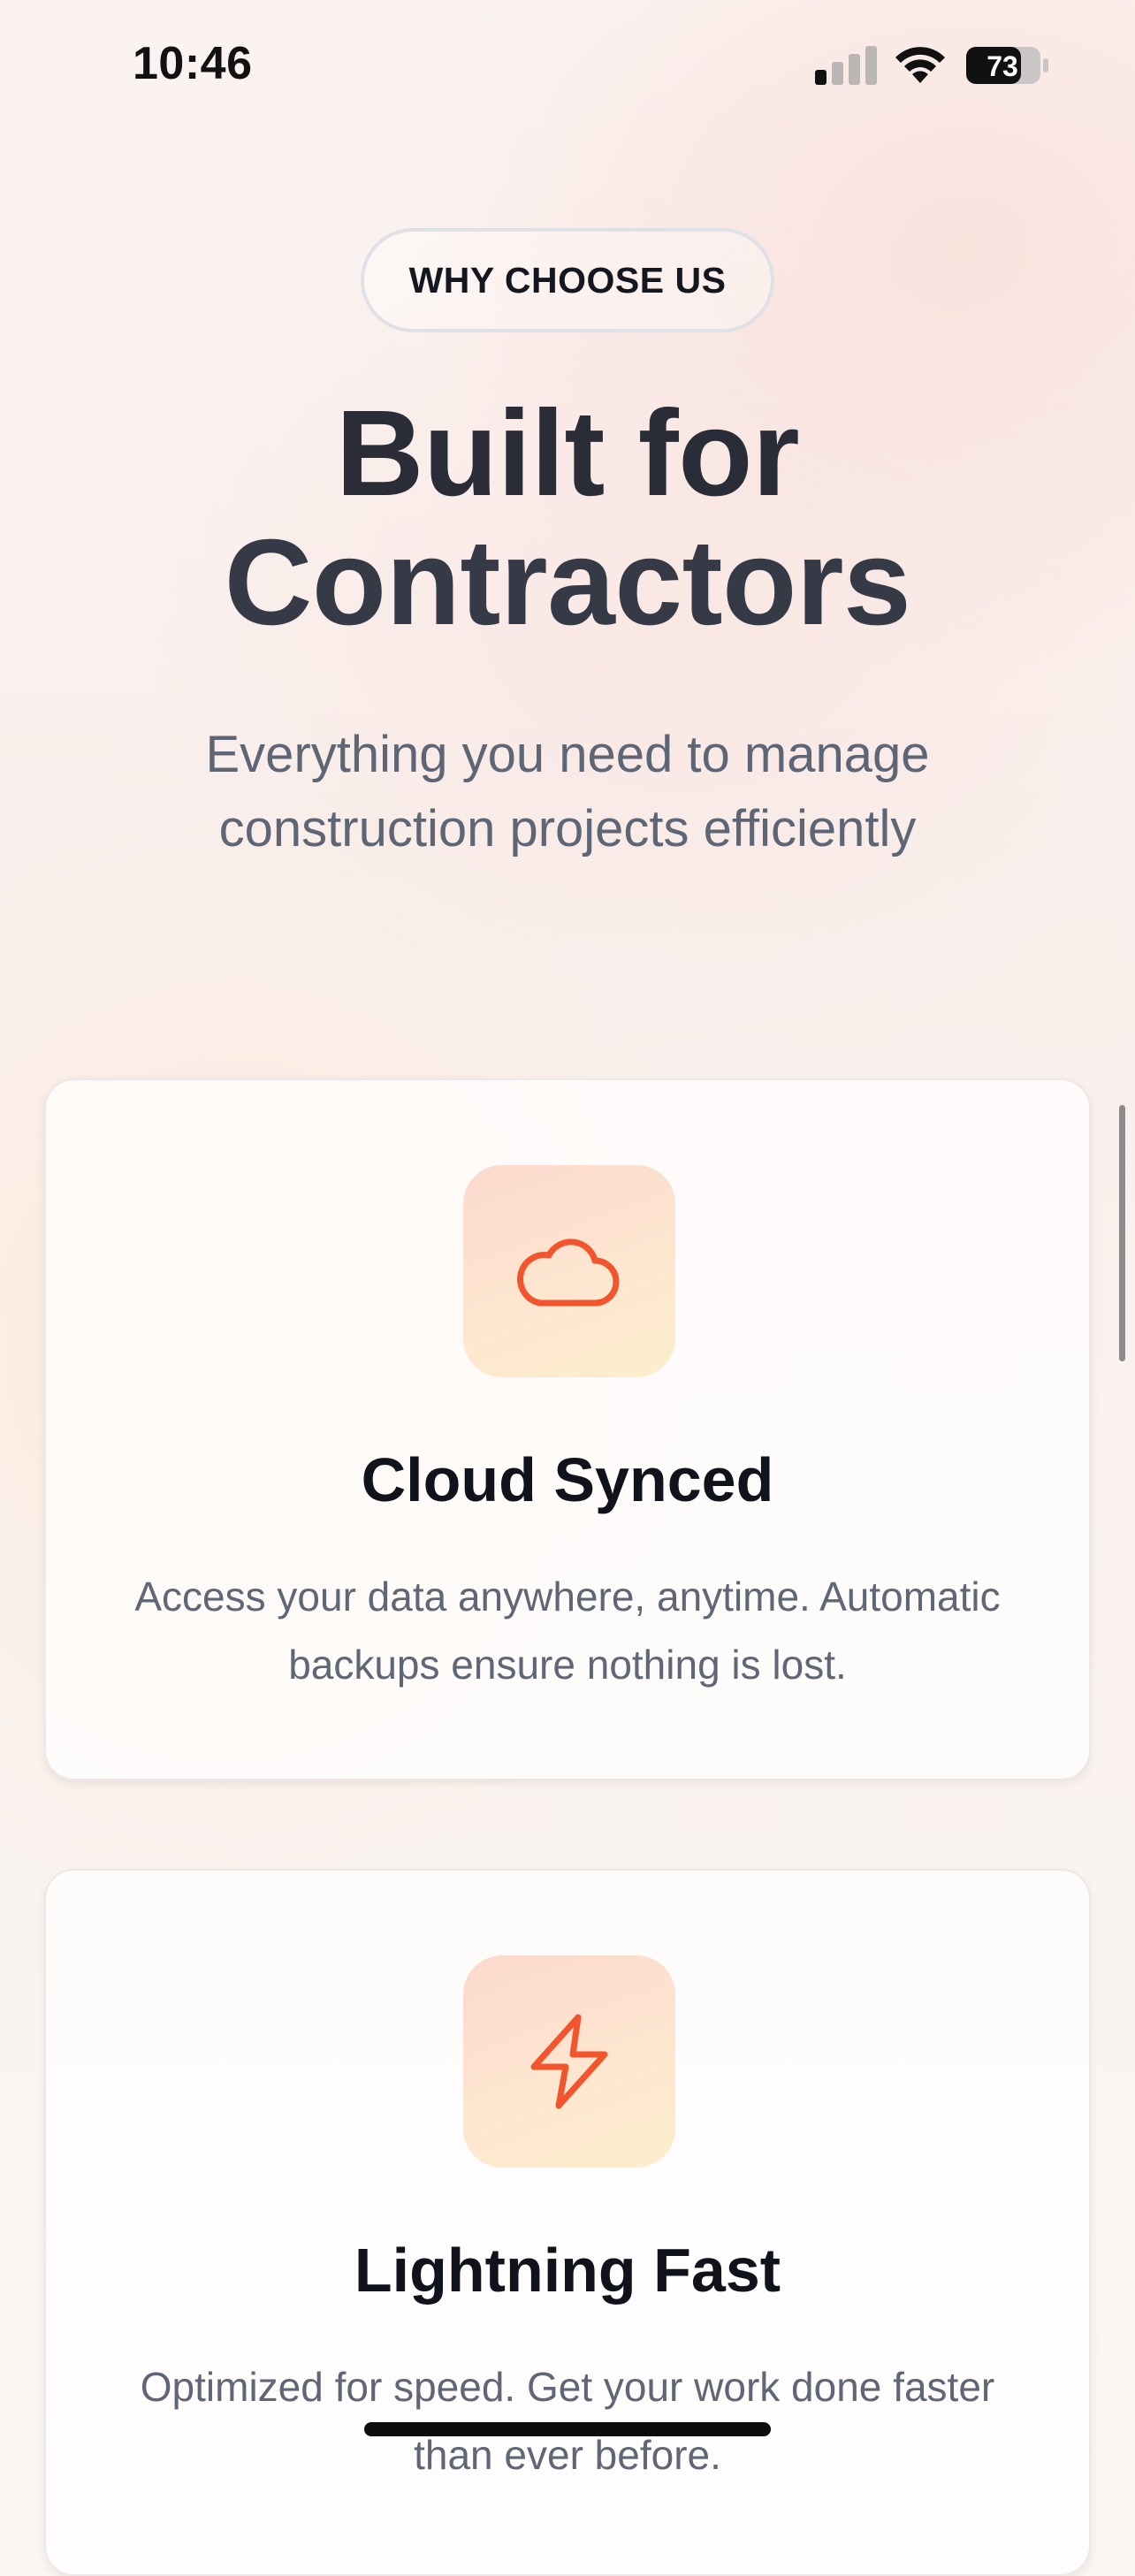 The image size is (1135, 2576). I want to click on page-headline: Built for Contractors, so click(567, 518).